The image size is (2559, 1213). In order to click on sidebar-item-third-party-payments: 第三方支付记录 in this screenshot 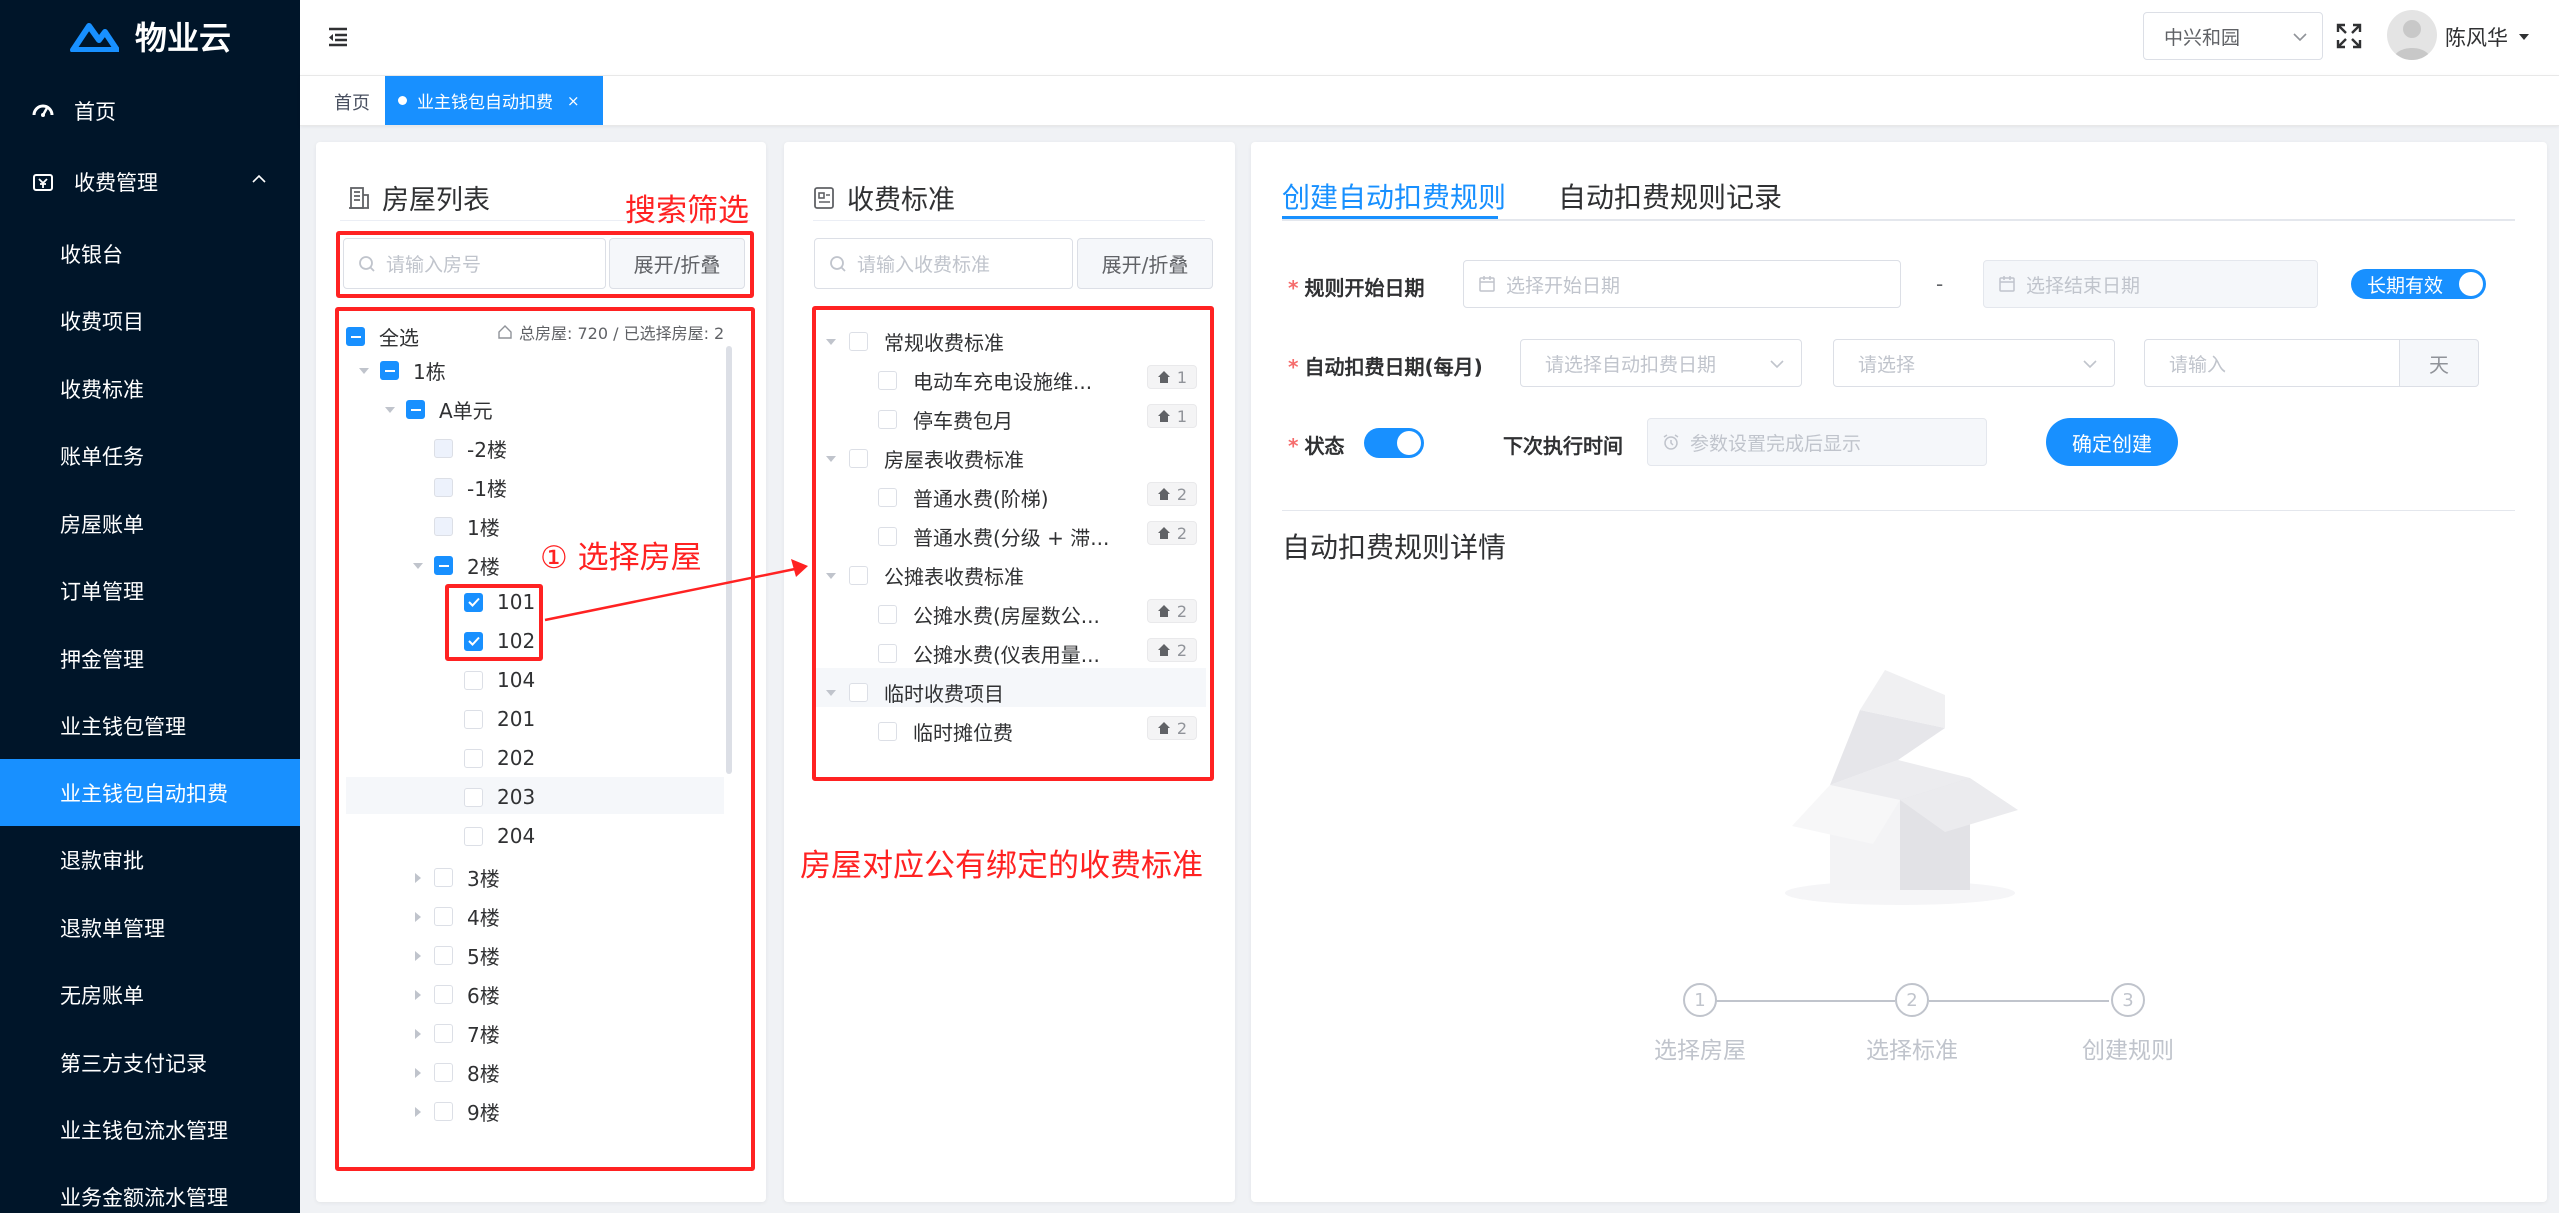, I will do `click(150, 1062)`.